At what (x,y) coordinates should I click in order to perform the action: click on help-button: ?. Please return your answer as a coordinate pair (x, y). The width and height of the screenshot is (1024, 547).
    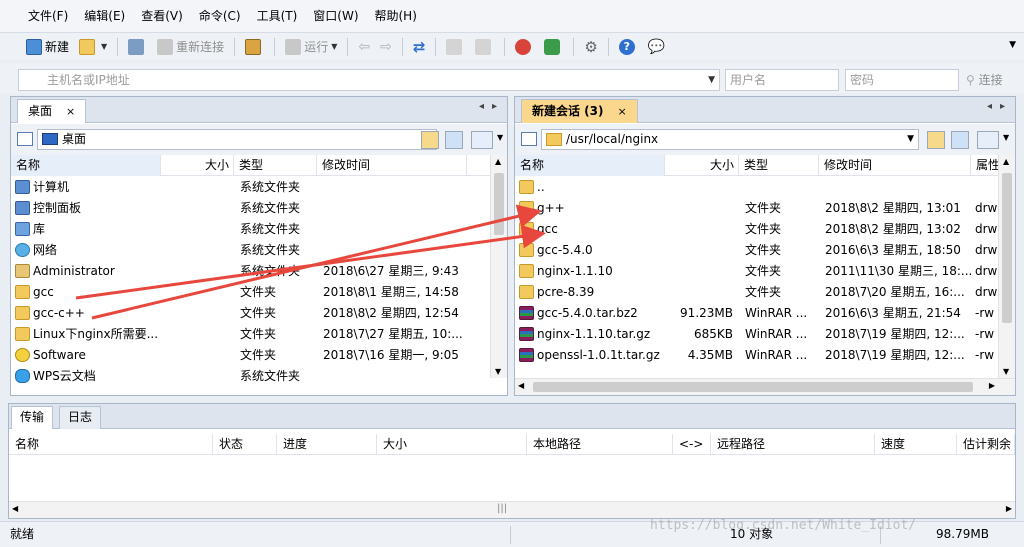
    Looking at the image, I should click on (628, 47).